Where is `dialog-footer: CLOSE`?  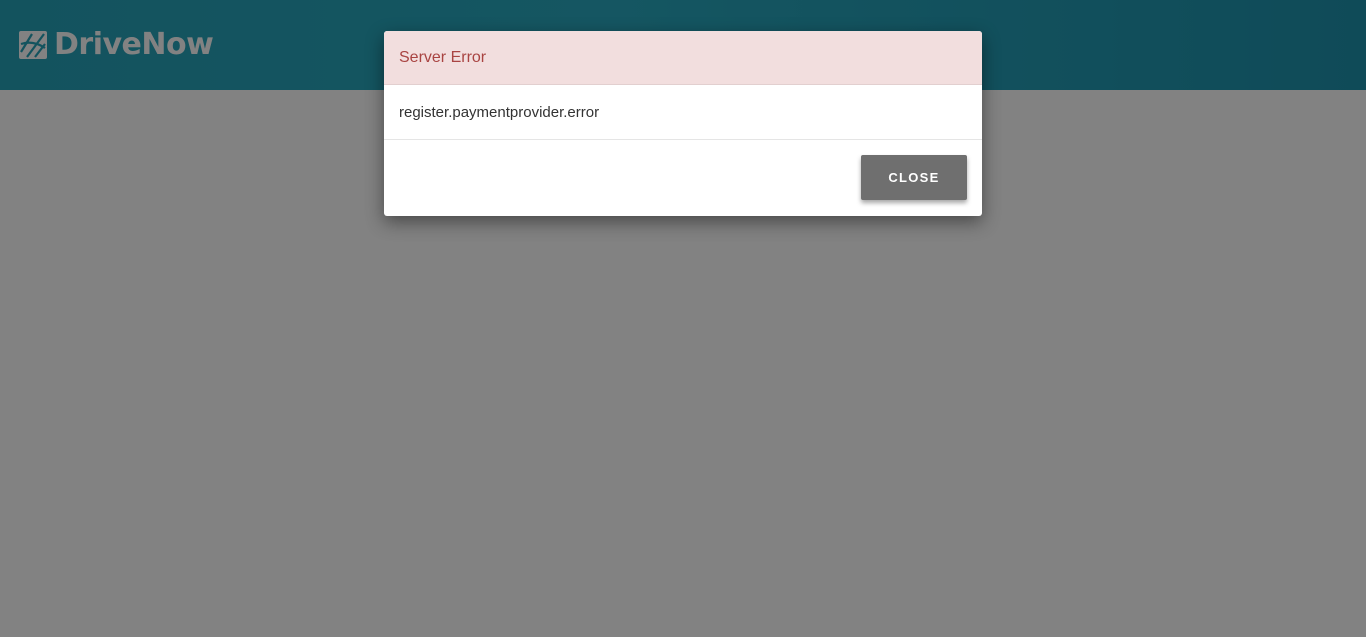 dialog-footer: CLOSE is located at coordinates (683, 178).